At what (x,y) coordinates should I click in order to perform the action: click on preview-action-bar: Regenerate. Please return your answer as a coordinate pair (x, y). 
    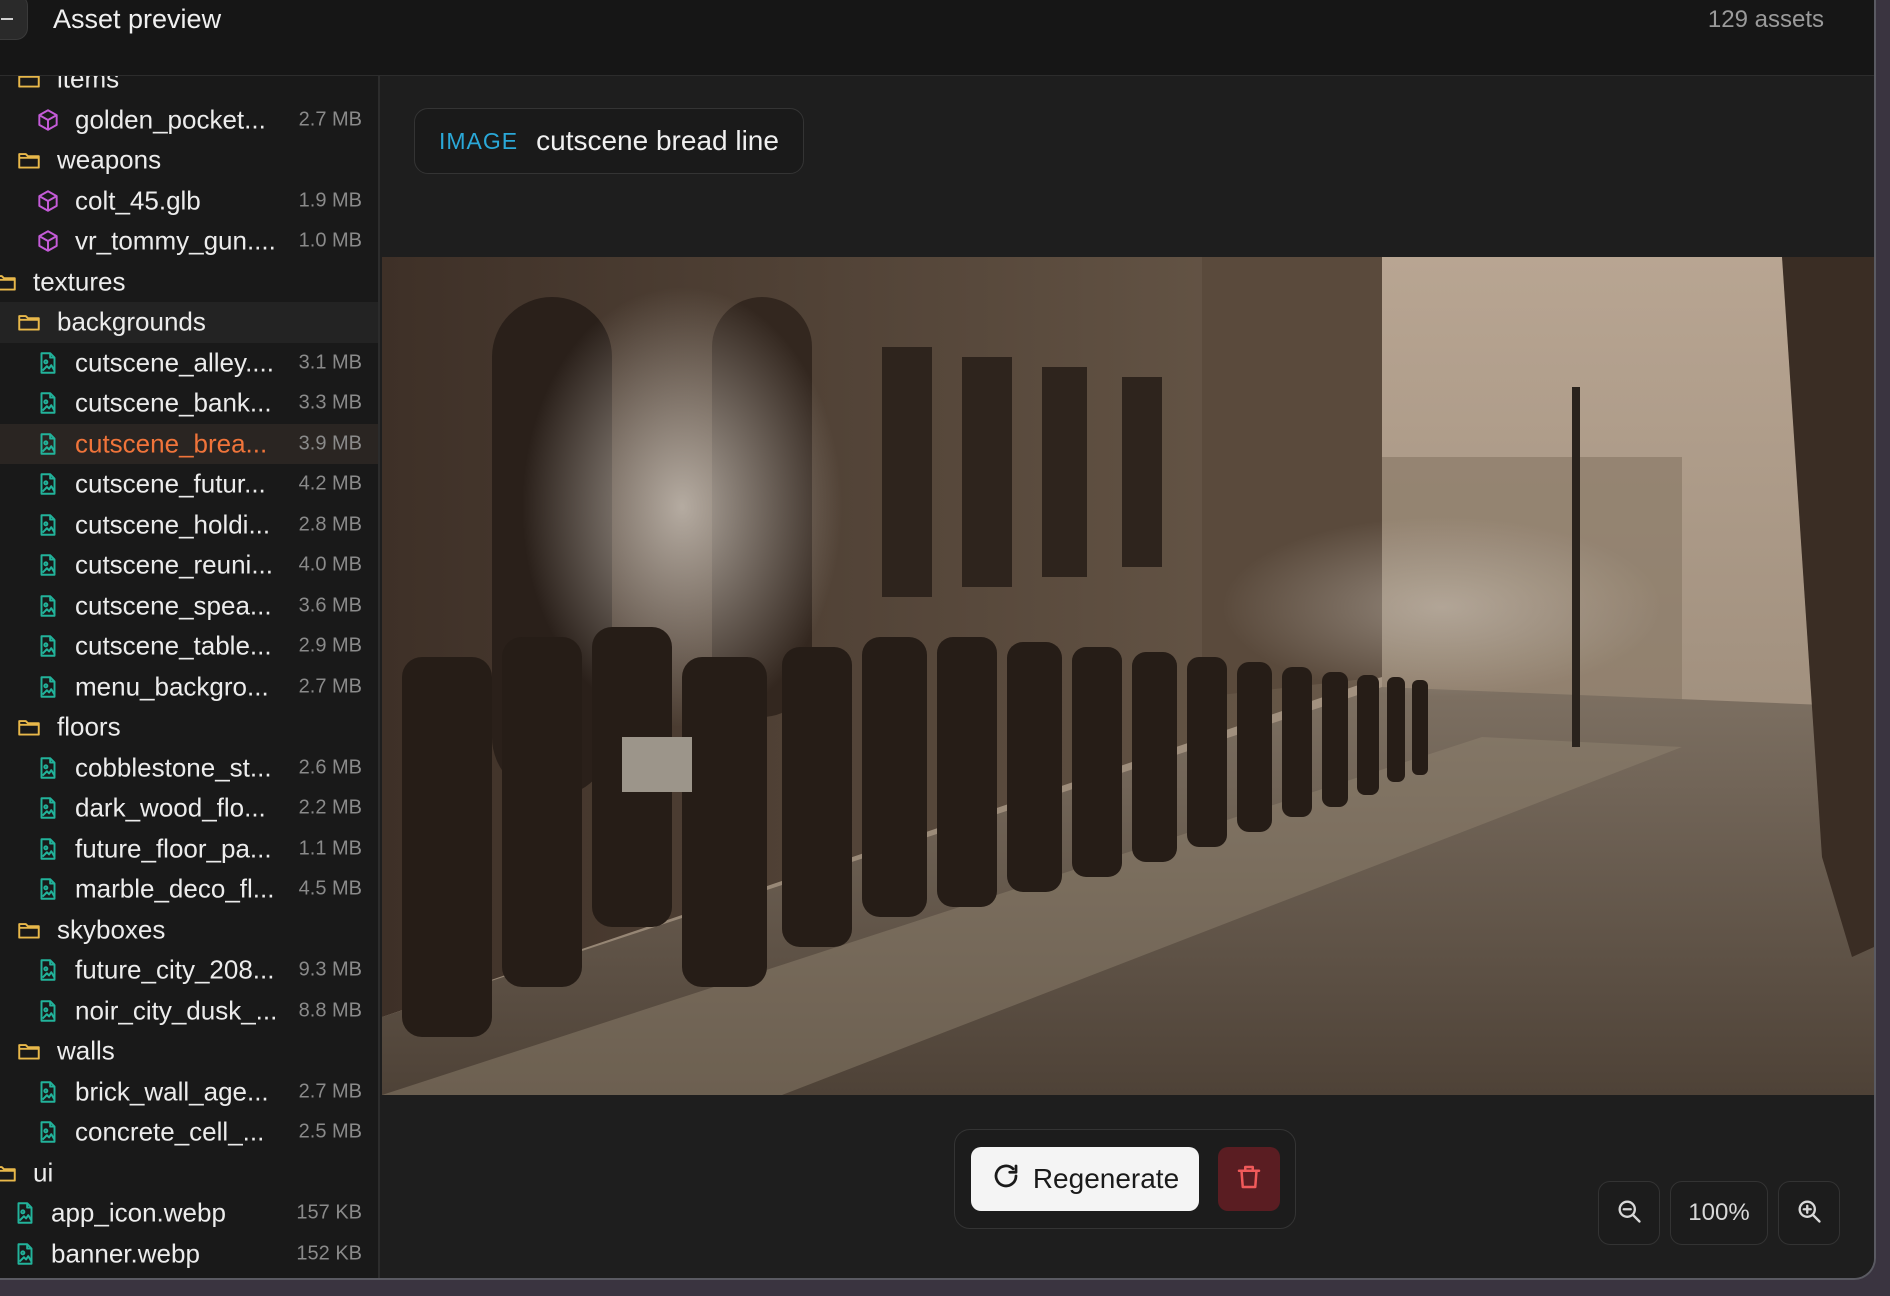
    Looking at the image, I should click on (1125, 1179).